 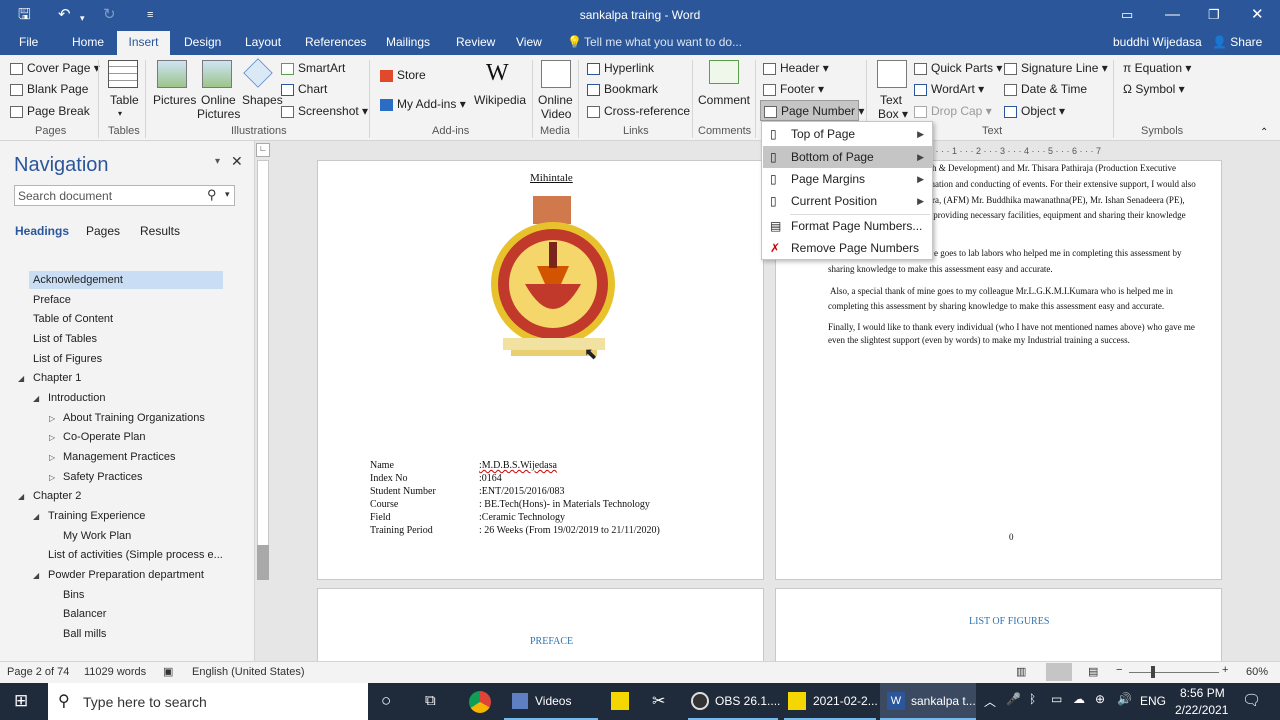 I want to click on share-button: 👤 Share, so click(x=1237, y=42).